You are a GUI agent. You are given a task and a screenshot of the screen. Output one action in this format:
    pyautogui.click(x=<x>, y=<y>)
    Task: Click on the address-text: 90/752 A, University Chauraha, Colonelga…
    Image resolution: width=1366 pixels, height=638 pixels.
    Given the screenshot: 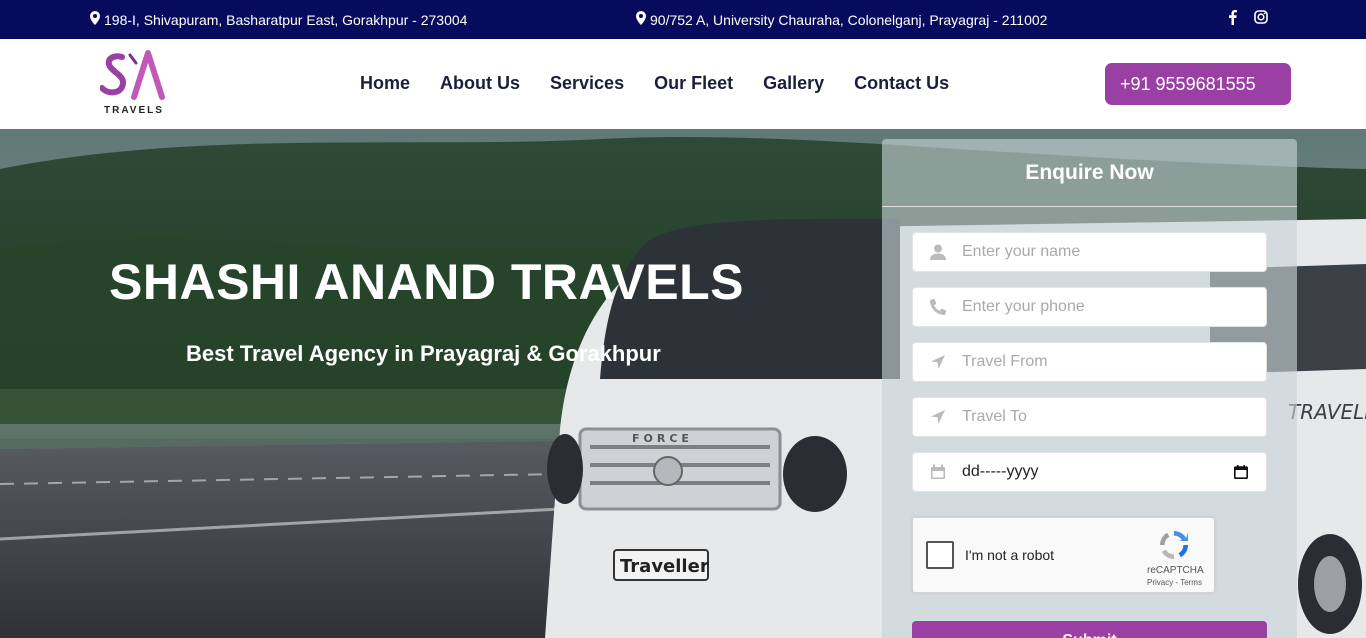 What is the action you would take?
    pyautogui.click(x=849, y=19)
    